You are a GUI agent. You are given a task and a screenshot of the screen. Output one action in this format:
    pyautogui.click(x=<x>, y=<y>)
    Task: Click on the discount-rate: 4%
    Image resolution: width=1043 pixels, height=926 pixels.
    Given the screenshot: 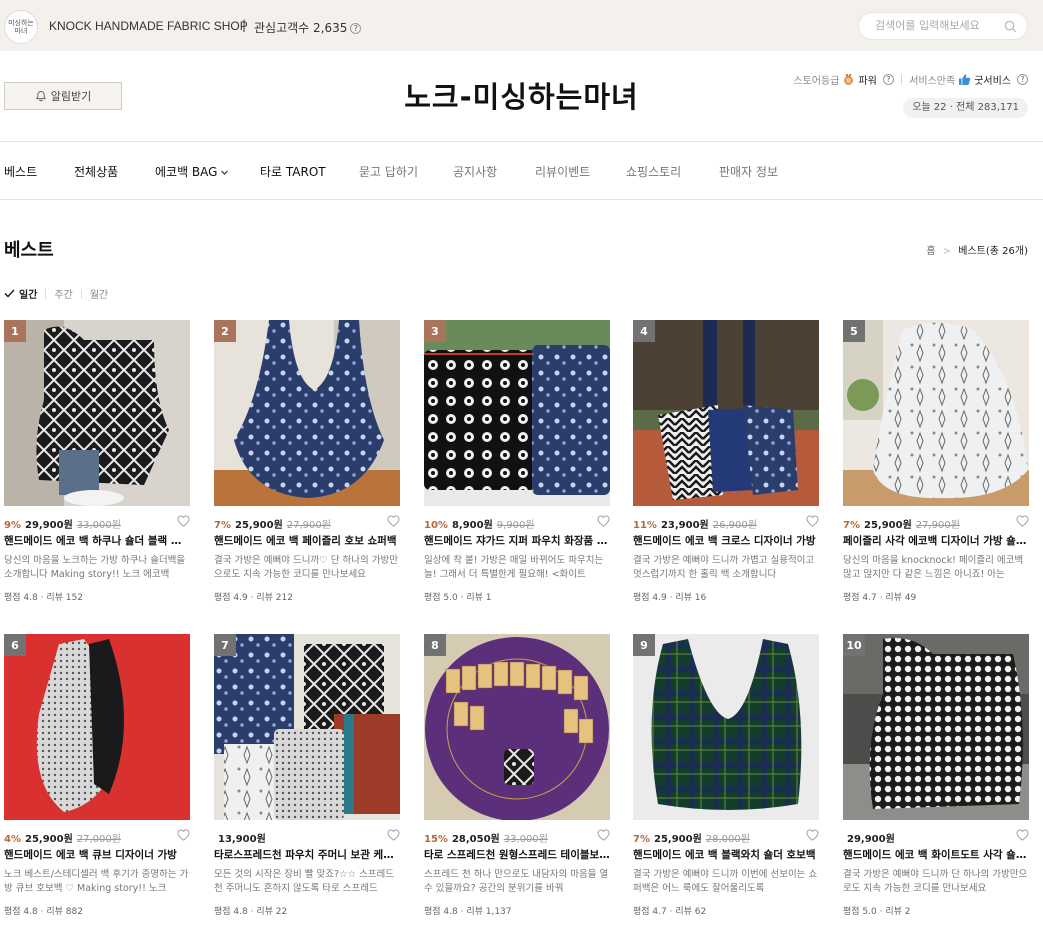 What is the action you would take?
    pyautogui.click(x=12, y=839)
    